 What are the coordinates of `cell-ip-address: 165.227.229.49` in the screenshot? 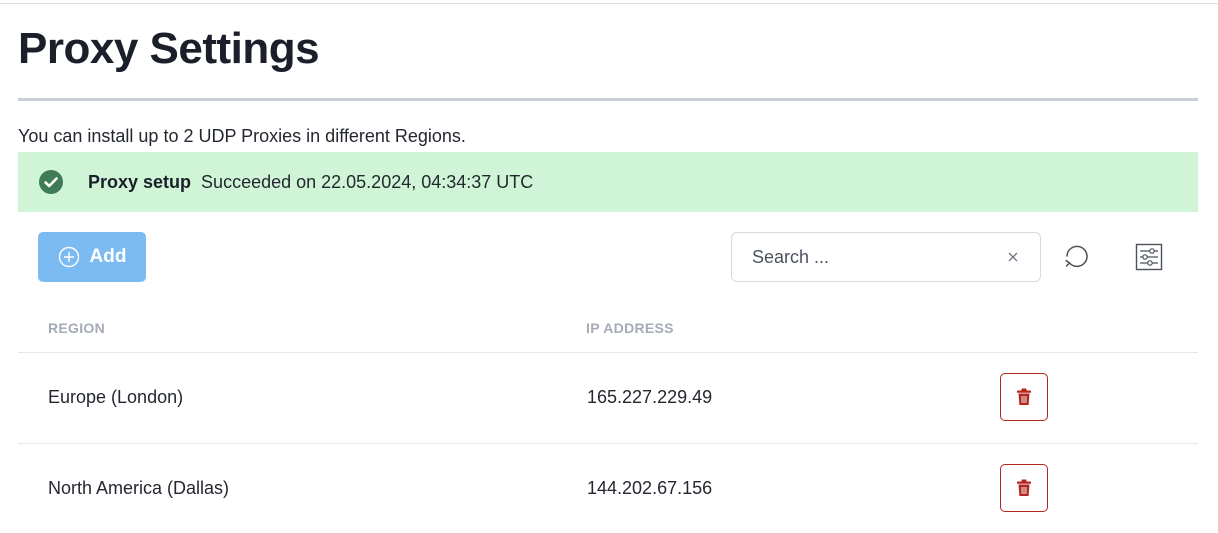 It's located at (650, 397).